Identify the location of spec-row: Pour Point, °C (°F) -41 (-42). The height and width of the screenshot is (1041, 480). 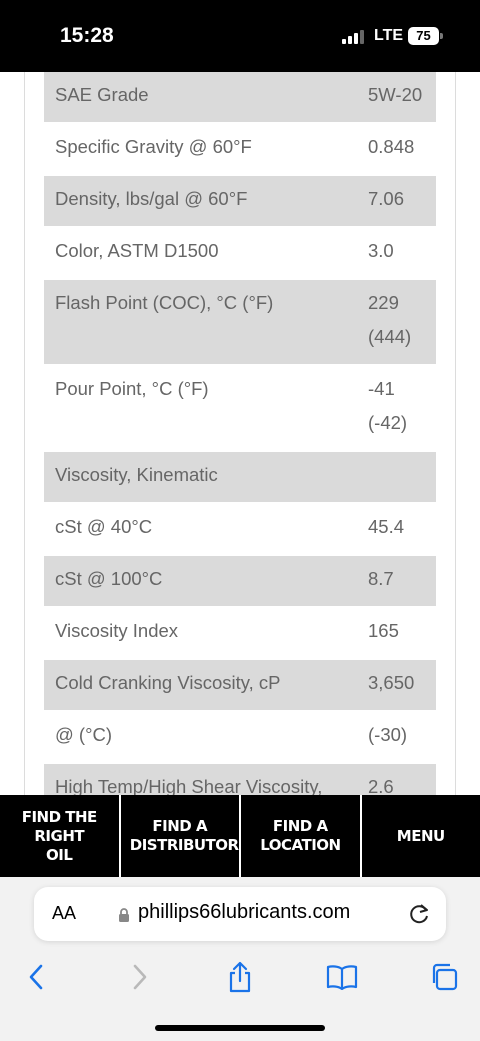
(240, 409).